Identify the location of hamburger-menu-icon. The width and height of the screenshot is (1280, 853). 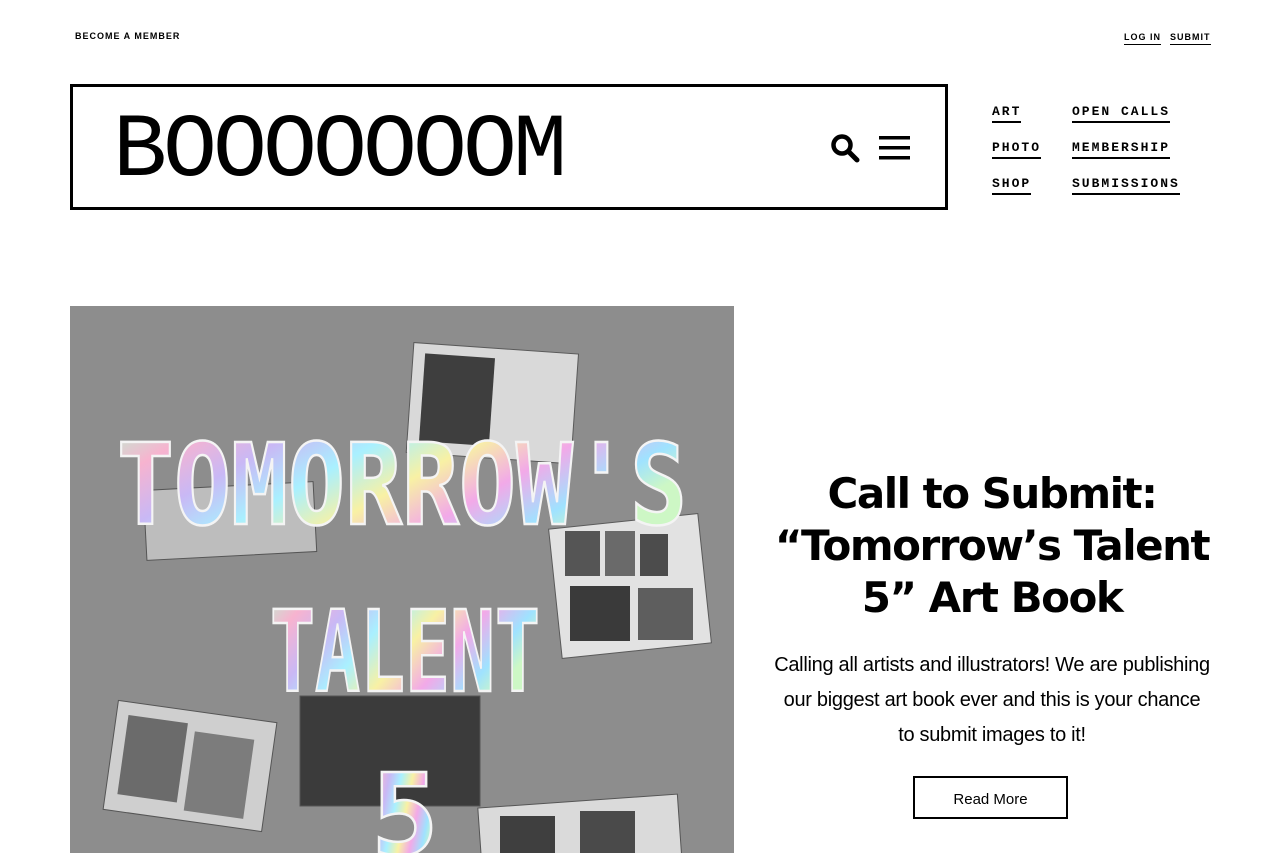
(895, 148).